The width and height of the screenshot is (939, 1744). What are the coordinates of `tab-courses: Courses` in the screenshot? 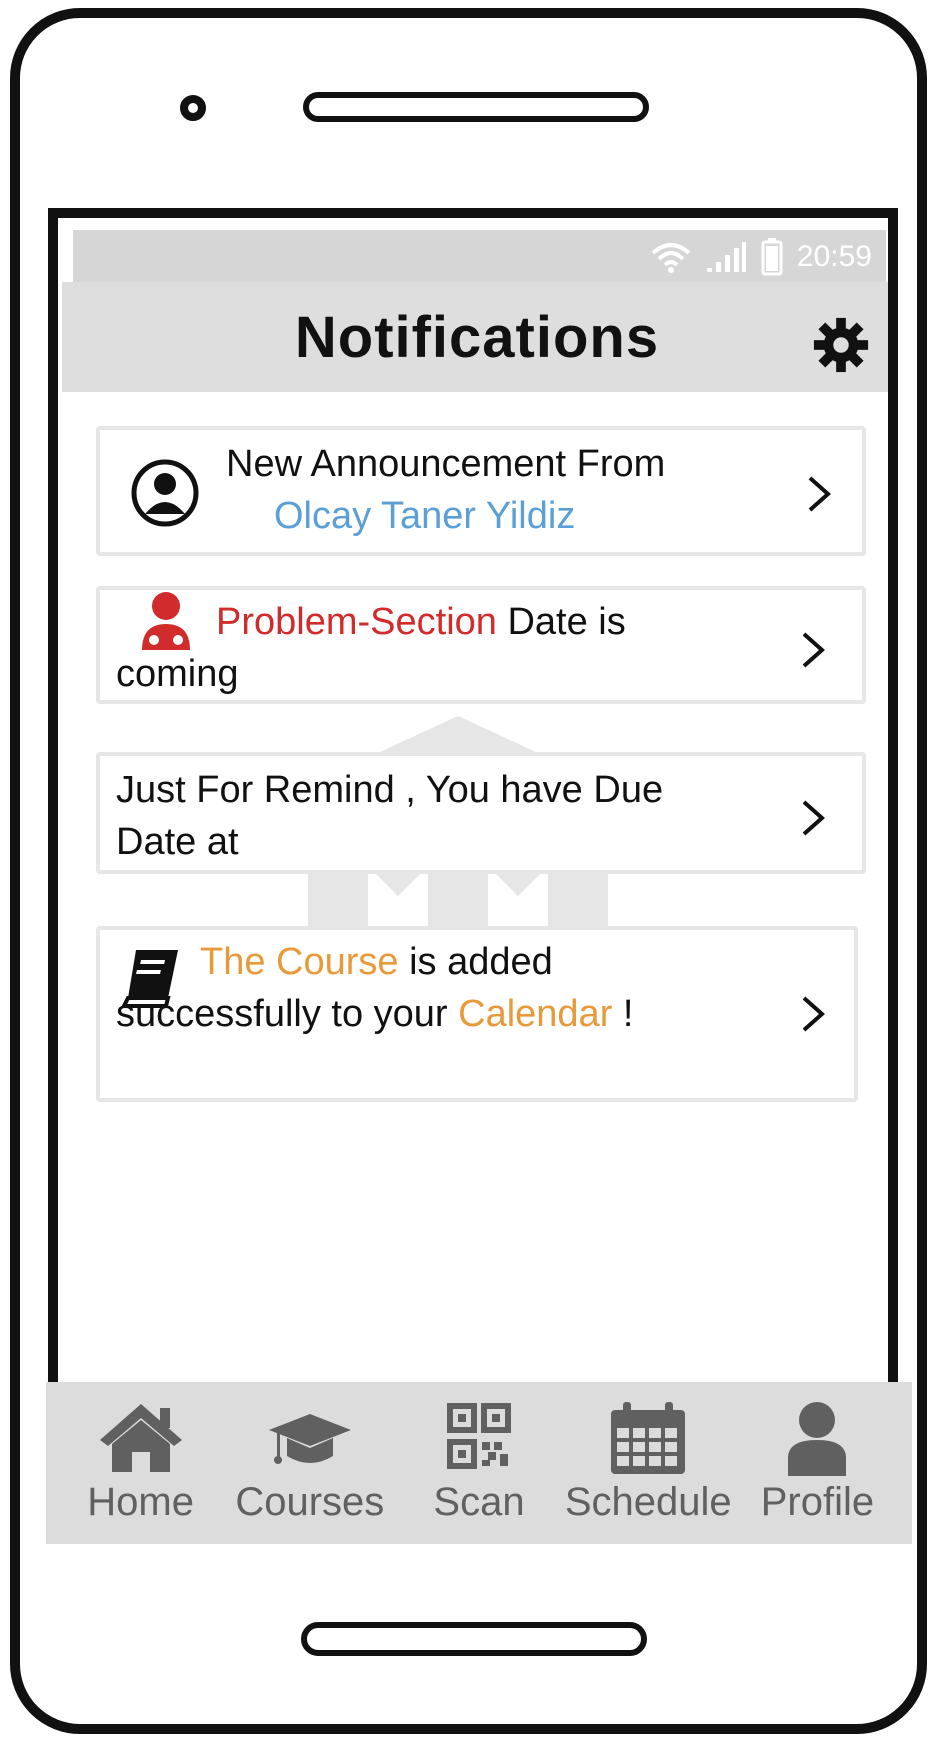 It's located at (309, 1453).